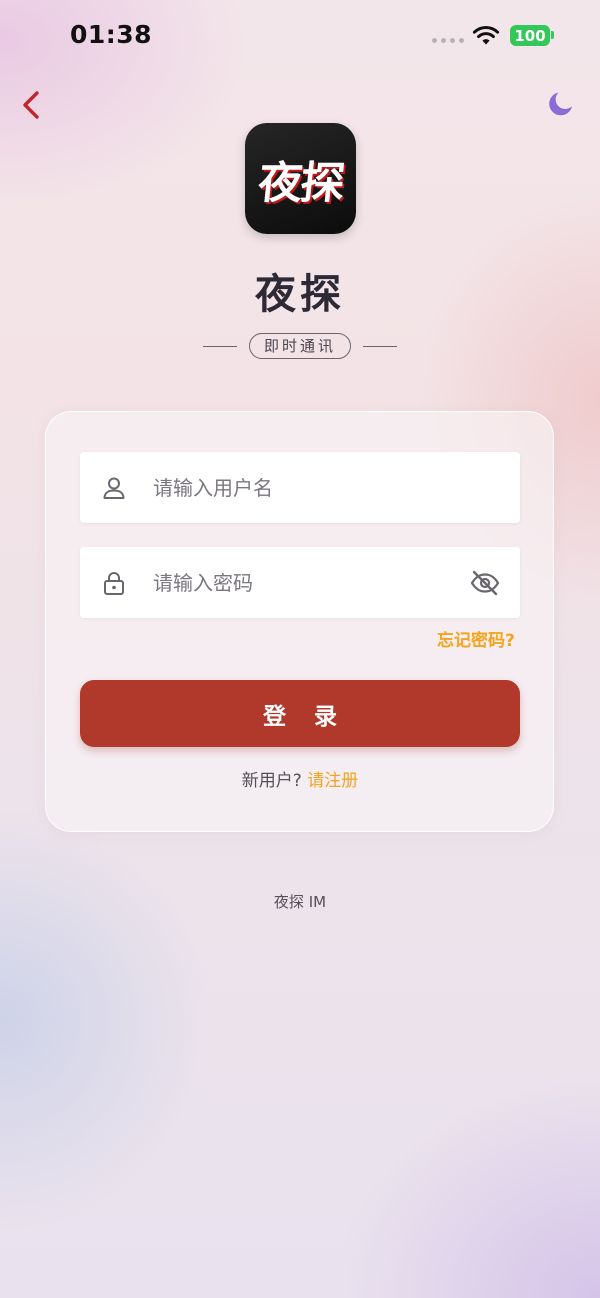 The height and width of the screenshot is (1298, 600). What do you see at coordinates (300, 294) in the screenshot?
I see `app-name: 夜探` at bounding box center [300, 294].